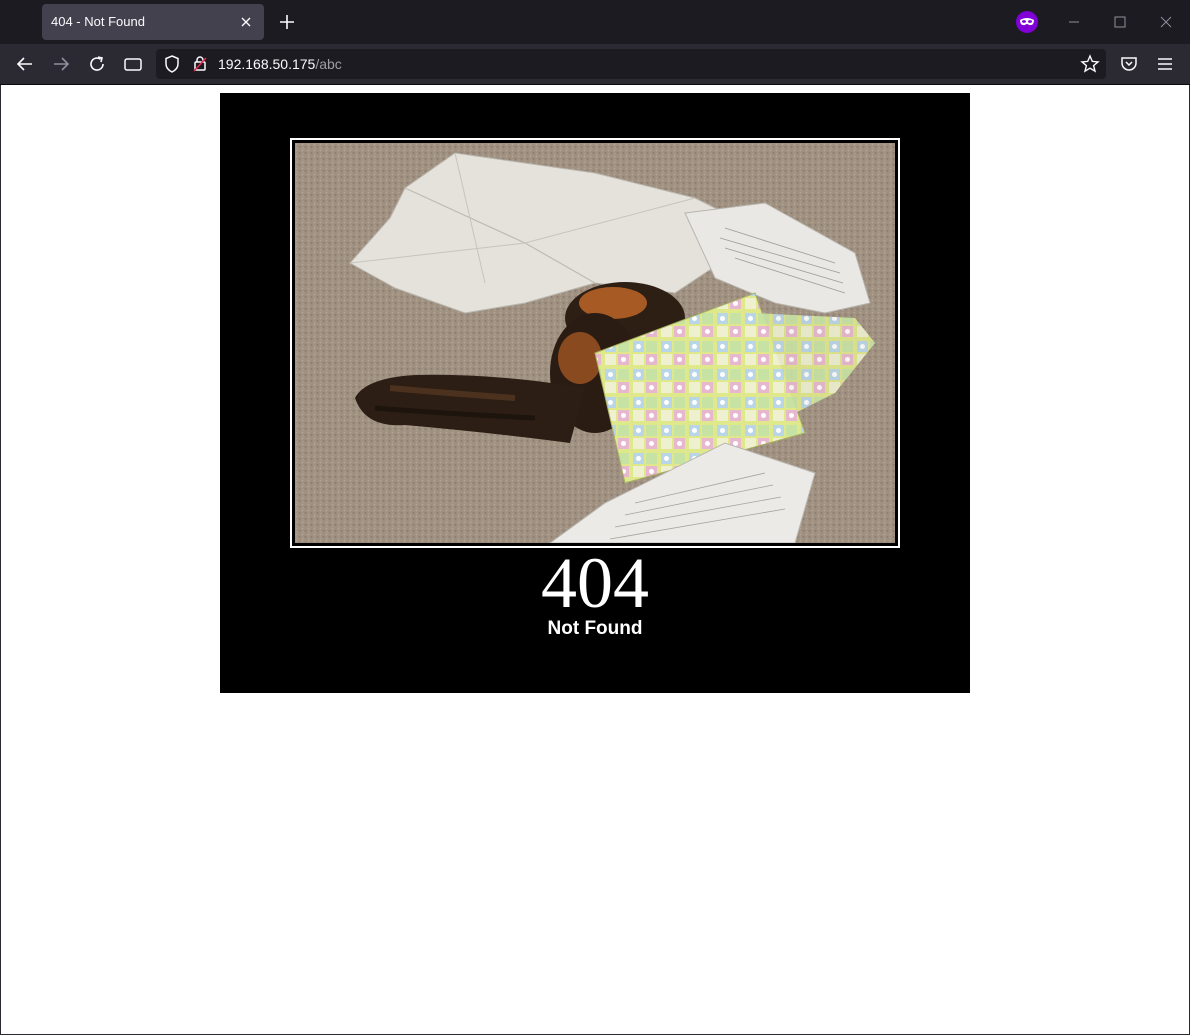  What do you see at coordinates (1166, 22) in the screenshot?
I see `close-window-icon` at bounding box center [1166, 22].